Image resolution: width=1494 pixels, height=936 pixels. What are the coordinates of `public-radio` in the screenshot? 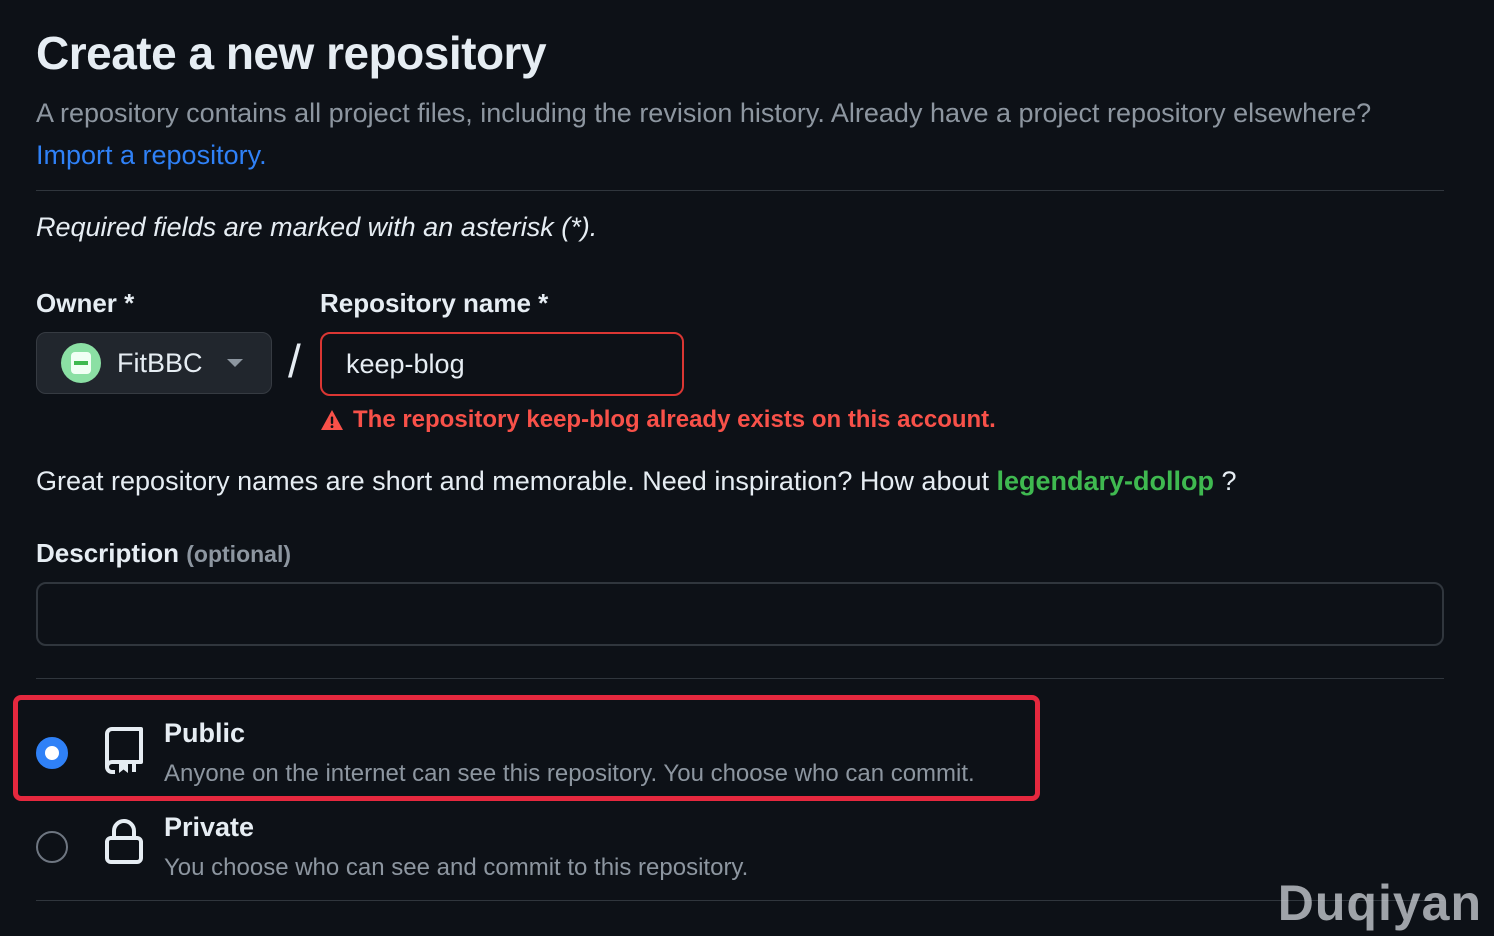 It's located at (52, 753).